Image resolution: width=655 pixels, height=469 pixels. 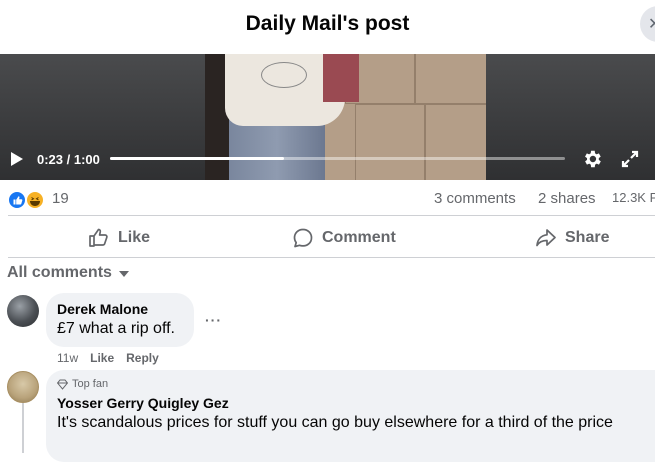 What do you see at coordinates (341, 78) in the screenshot?
I see `video-red-item` at bounding box center [341, 78].